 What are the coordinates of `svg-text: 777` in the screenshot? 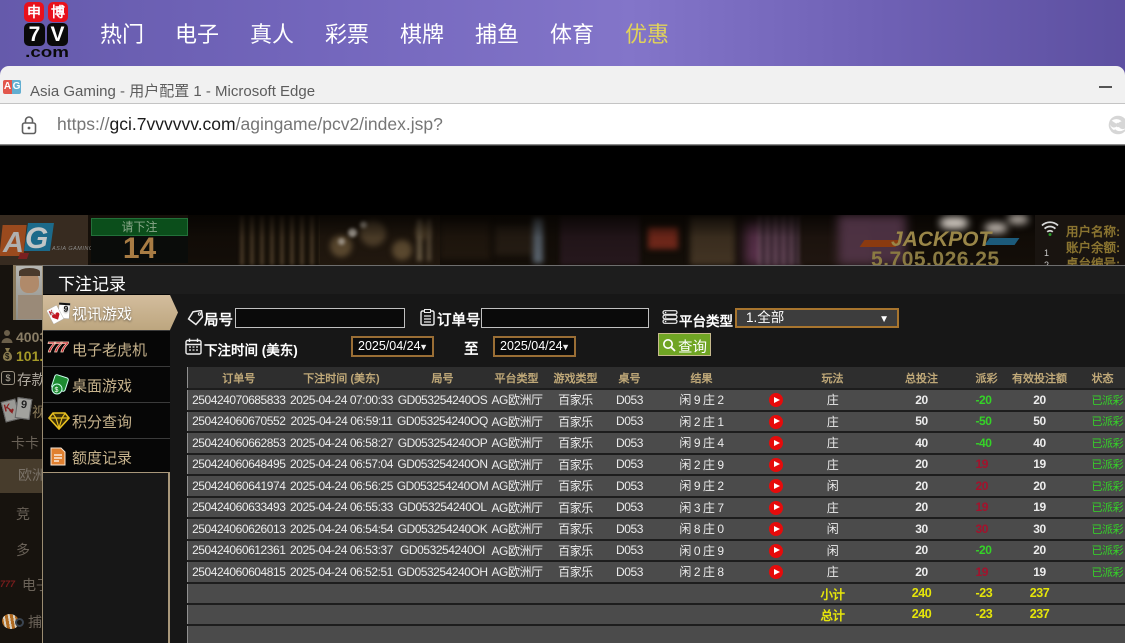 It's located at (58, 347).